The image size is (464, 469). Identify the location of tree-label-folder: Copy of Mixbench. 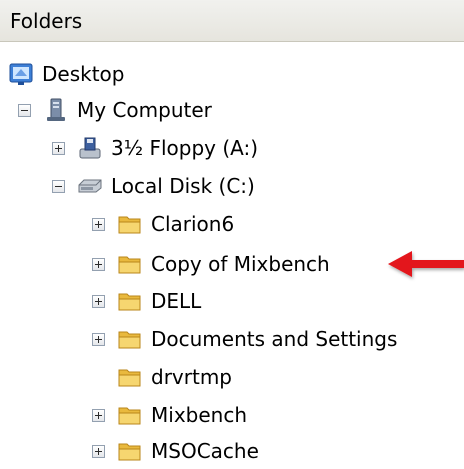
(240, 264).